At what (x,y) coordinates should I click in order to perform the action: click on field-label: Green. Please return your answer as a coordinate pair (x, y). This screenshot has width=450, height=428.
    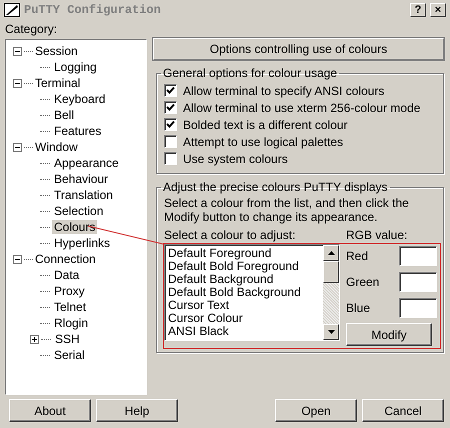
    Looking at the image, I should click on (363, 282).